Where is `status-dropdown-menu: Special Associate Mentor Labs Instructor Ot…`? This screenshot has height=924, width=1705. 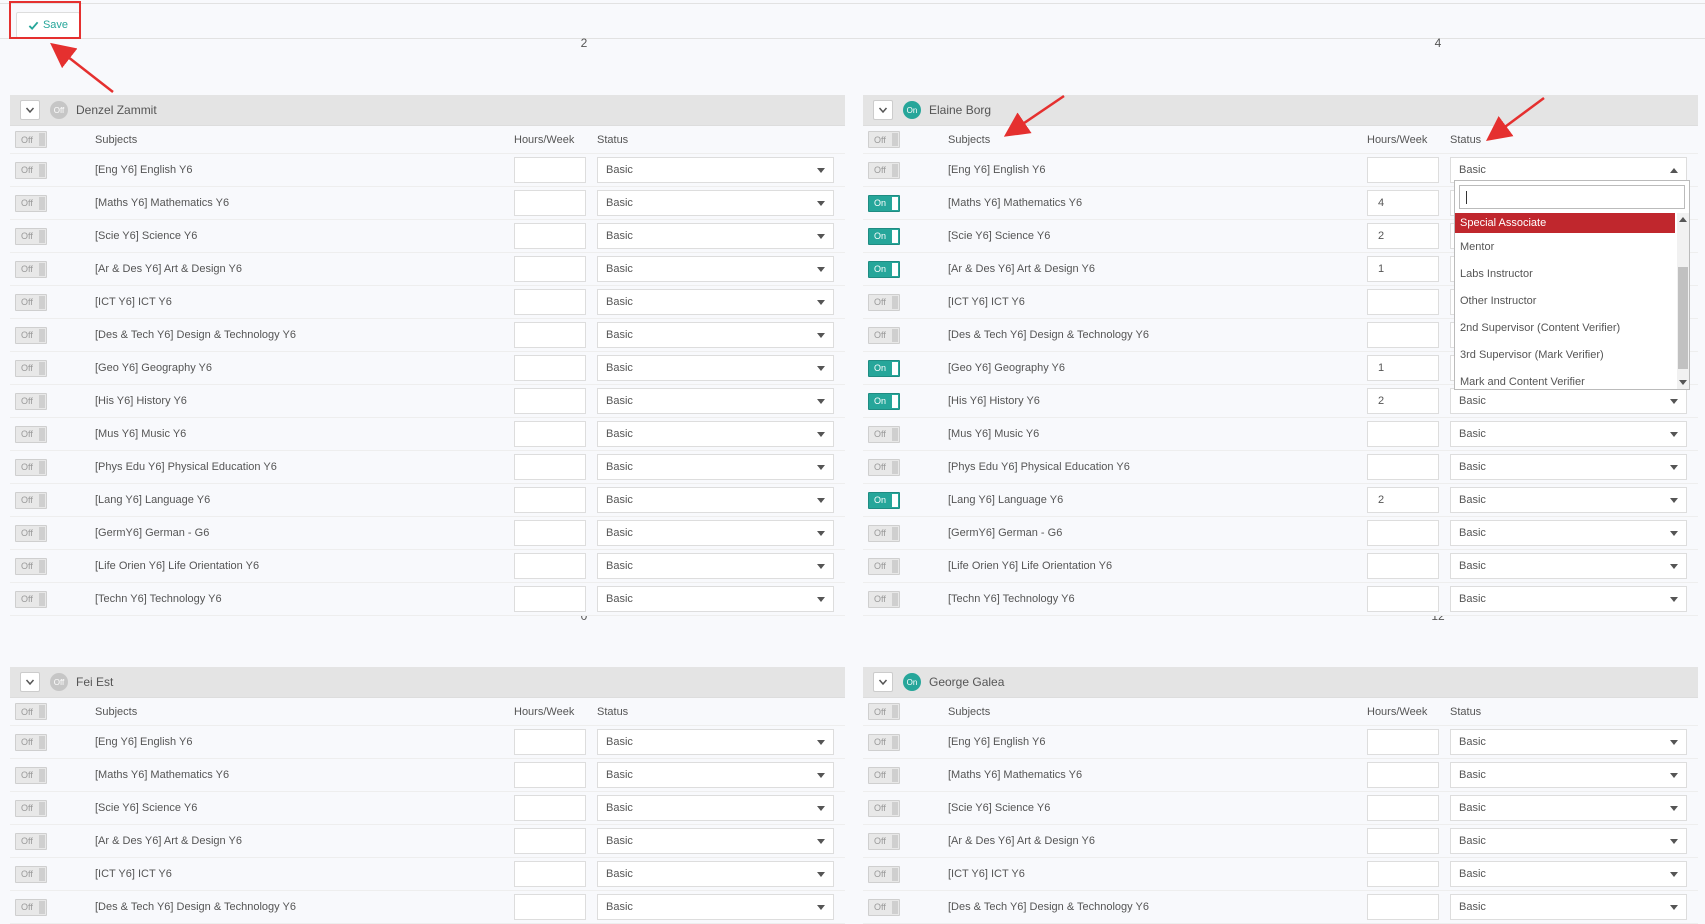 status-dropdown-menu: Special Associate Mentor Labs Instructor Ot… is located at coordinates (1572, 285).